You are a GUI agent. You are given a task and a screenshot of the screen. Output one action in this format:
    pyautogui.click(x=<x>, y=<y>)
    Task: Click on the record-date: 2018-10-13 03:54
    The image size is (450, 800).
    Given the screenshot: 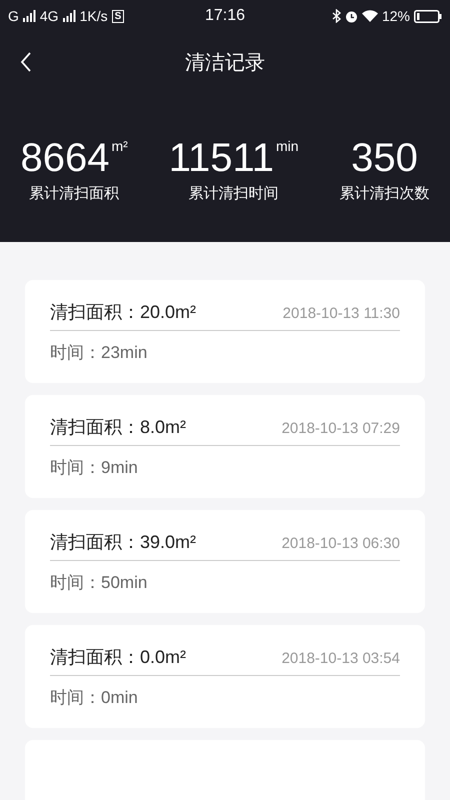 What is the action you would take?
    pyautogui.click(x=341, y=658)
    